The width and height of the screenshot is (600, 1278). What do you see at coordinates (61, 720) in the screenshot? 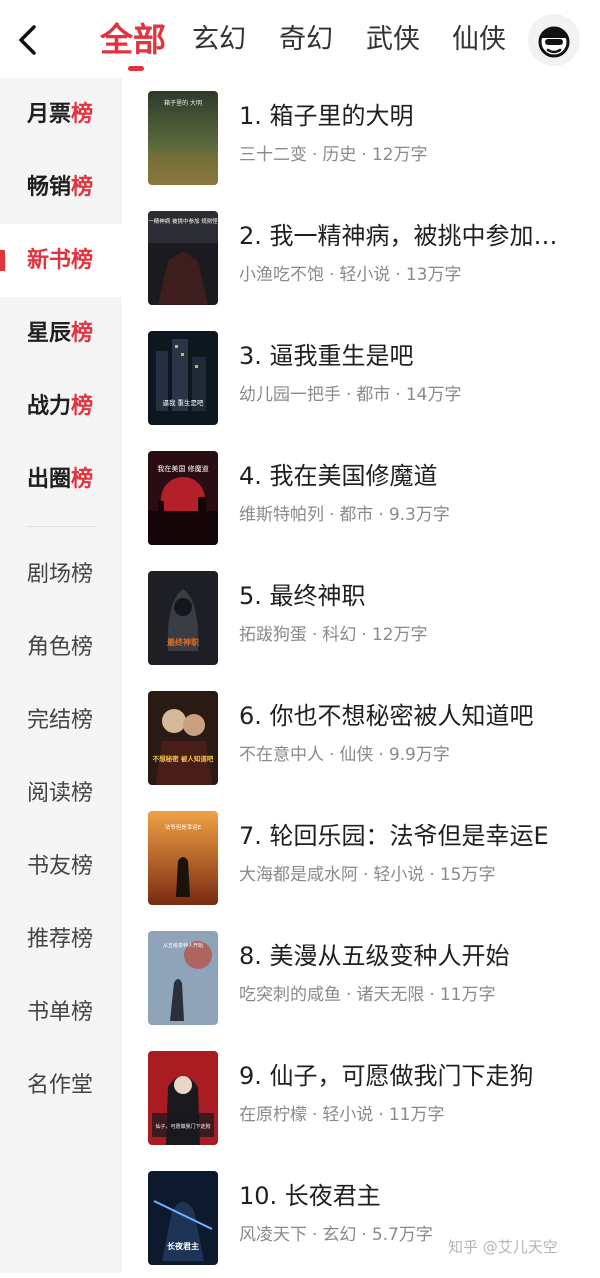
I see `sidebar-item-completed: 完结榜` at bounding box center [61, 720].